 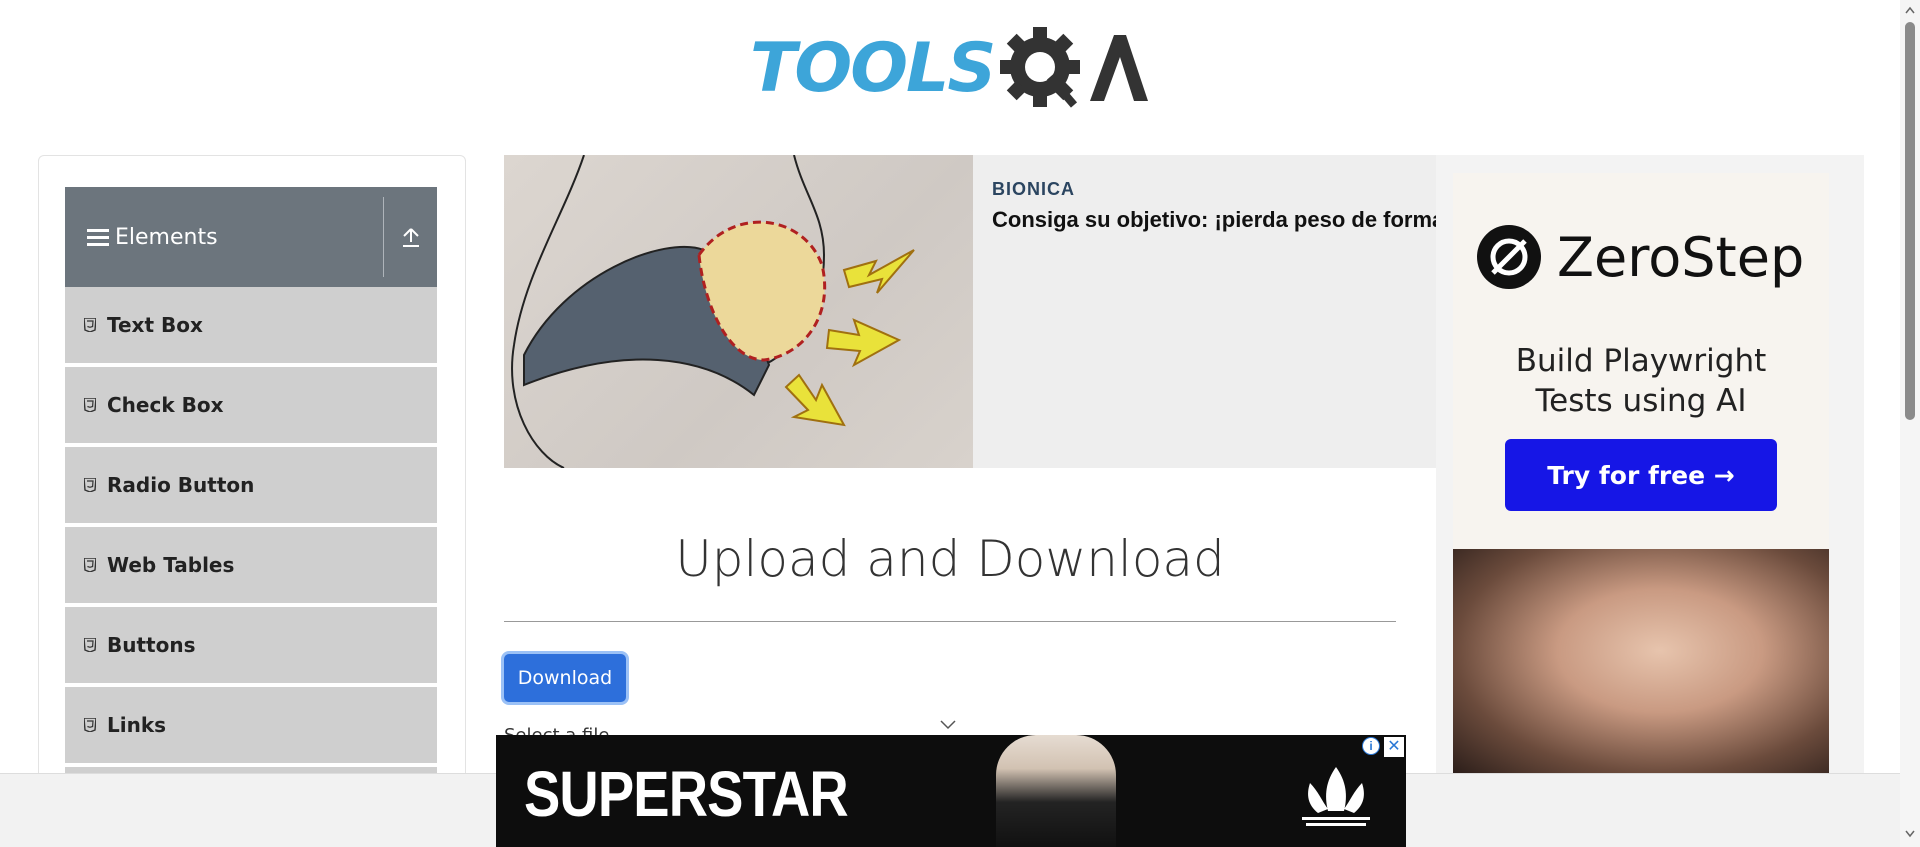 What do you see at coordinates (1371, 746) in the screenshot?
I see `ad-info-button: i` at bounding box center [1371, 746].